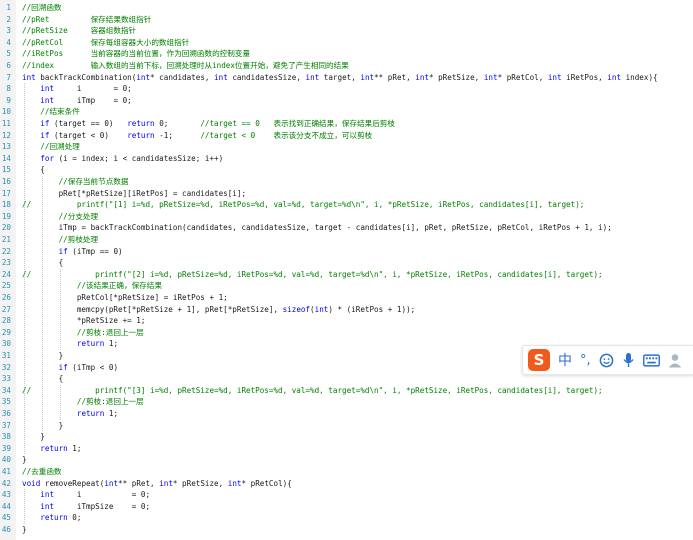  I want to click on keyboard-icon, so click(651, 360).